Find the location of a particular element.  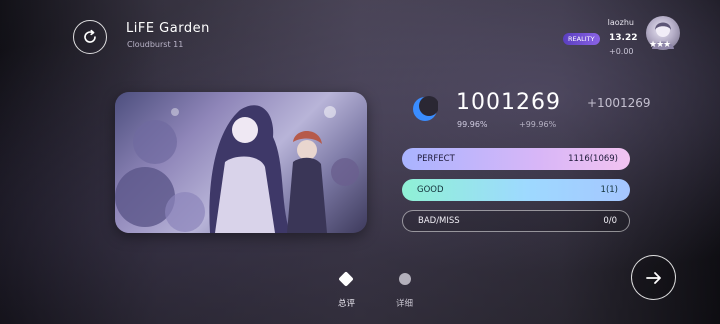

player-name: laozhu is located at coordinates (620, 22).